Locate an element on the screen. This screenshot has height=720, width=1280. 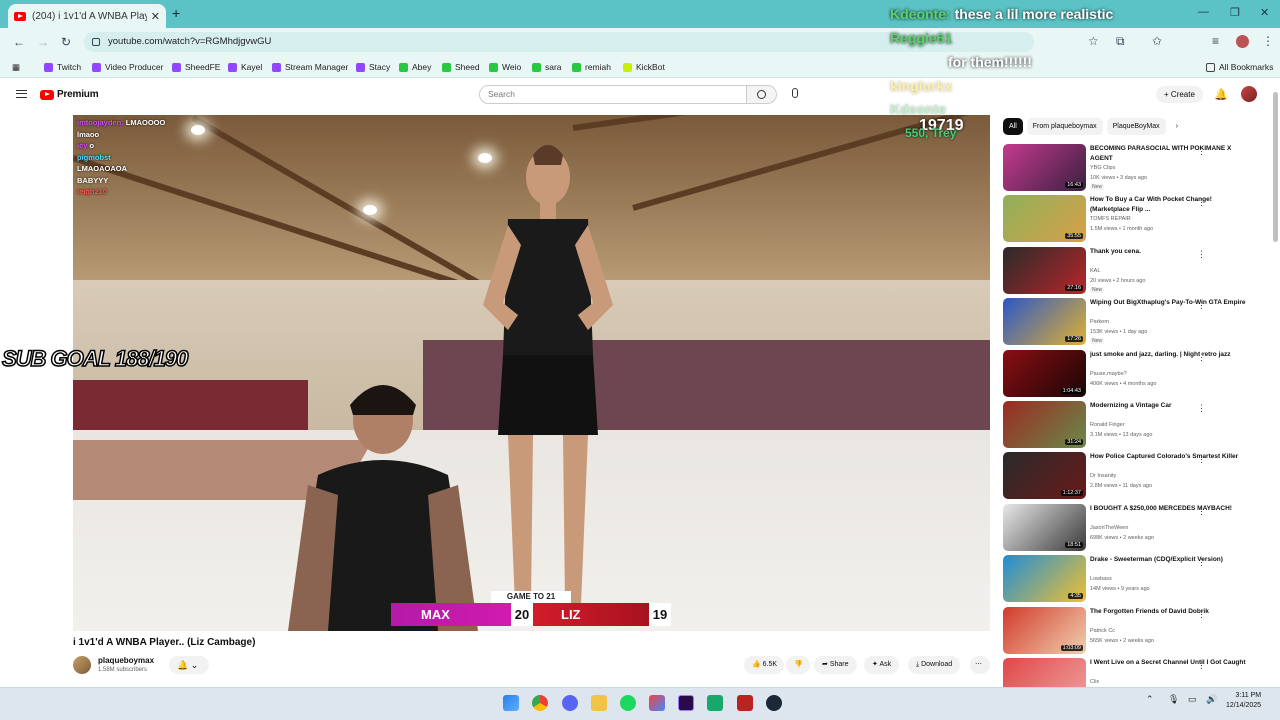
video-thumbnail: 35:55 is located at coordinates (1044, 219).